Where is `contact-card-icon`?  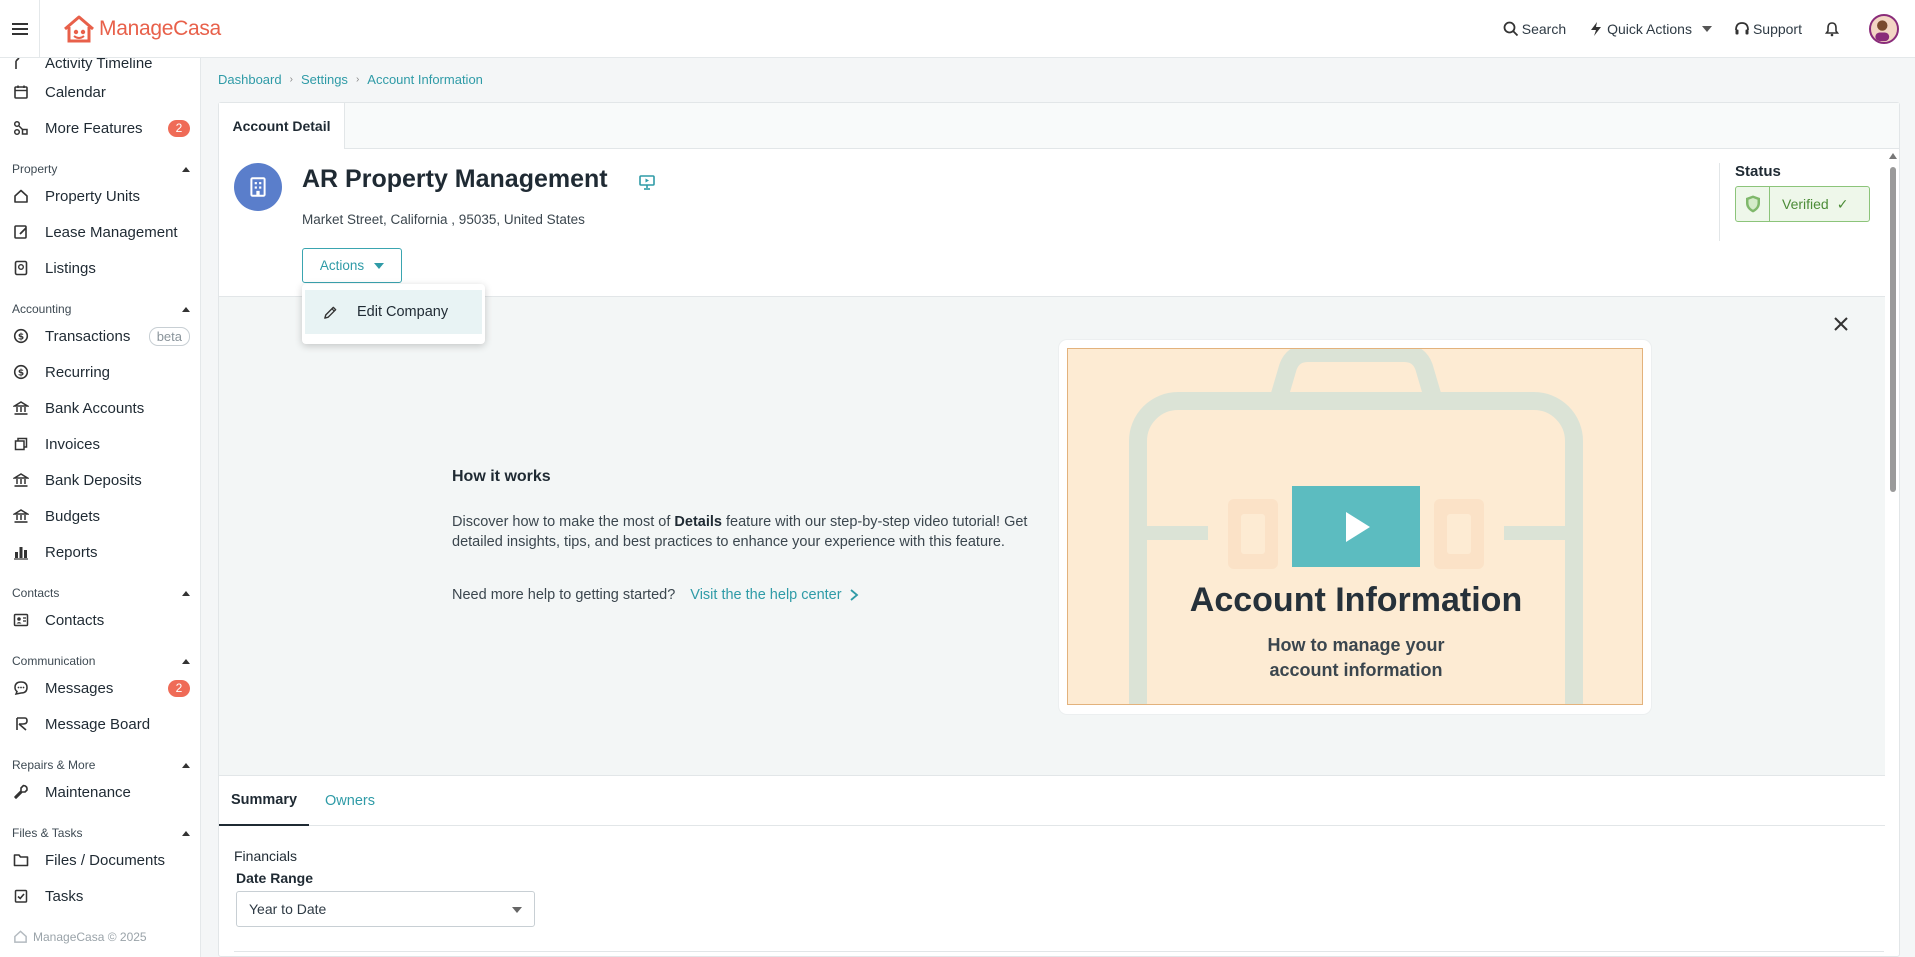 contact-card-icon is located at coordinates (21, 620).